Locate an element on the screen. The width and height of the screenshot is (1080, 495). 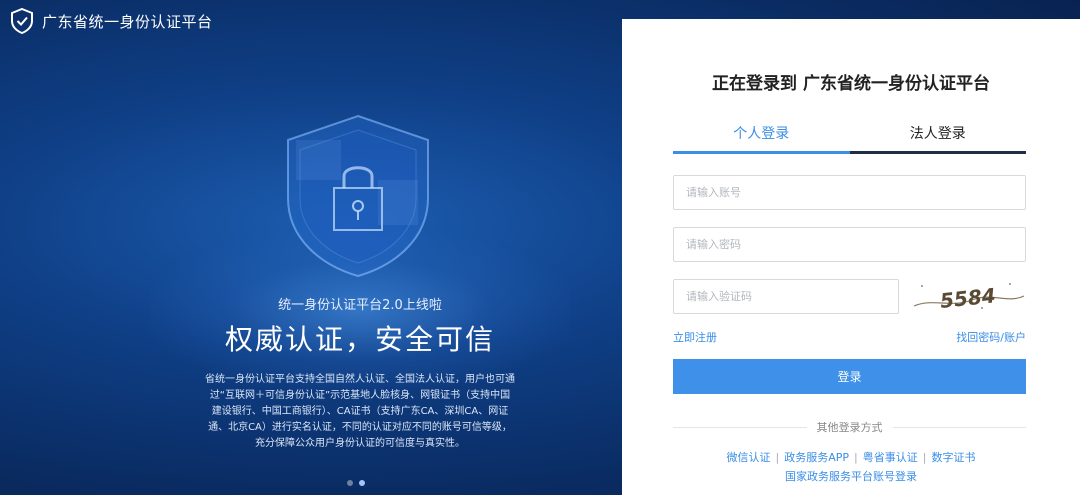
captcha-image: 5584 is located at coordinates (969, 296).